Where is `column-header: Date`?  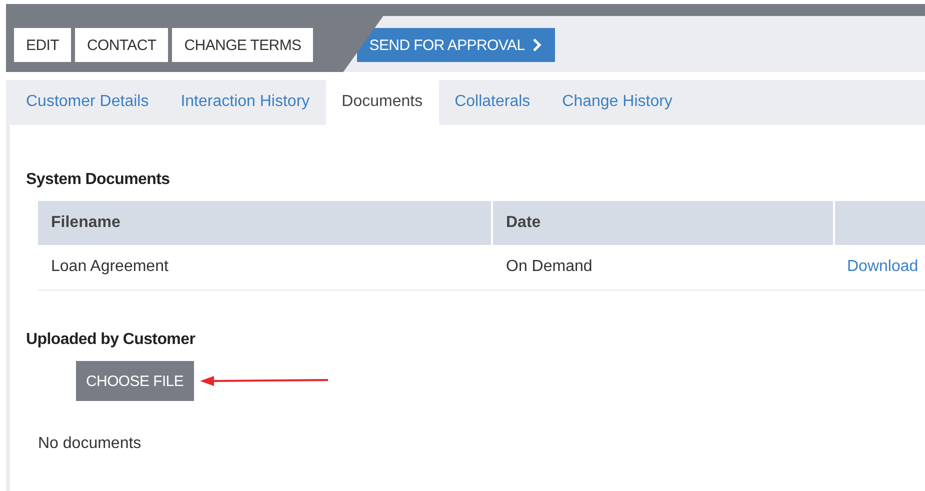
column-header: Date is located at coordinates (664, 223).